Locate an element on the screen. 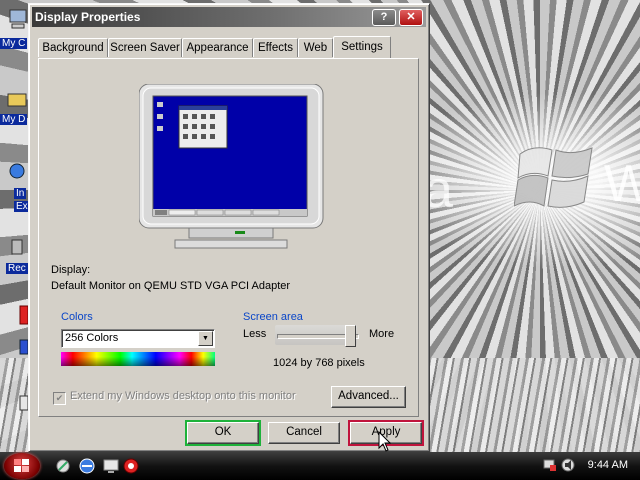 The image size is (640, 480). desktop-icon-recycle-bin is located at coordinates (15, 248).